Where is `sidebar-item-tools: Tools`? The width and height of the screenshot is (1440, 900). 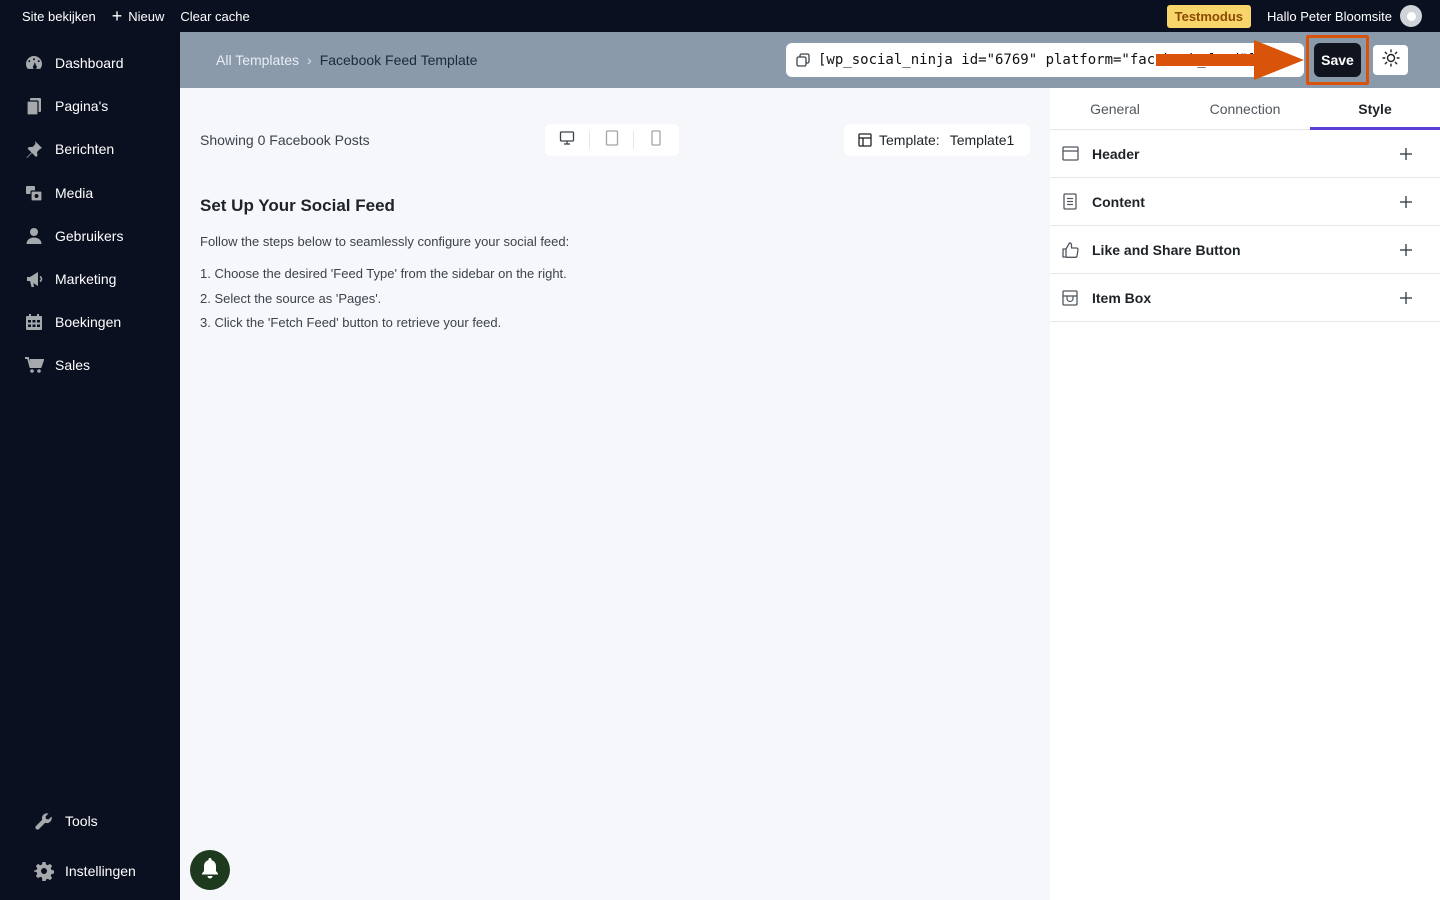 sidebar-item-tools: Tools is located at coordinates (90, 821).